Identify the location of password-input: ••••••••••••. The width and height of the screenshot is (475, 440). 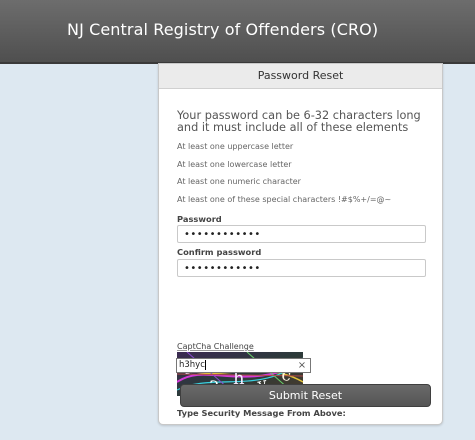
(301, 234).